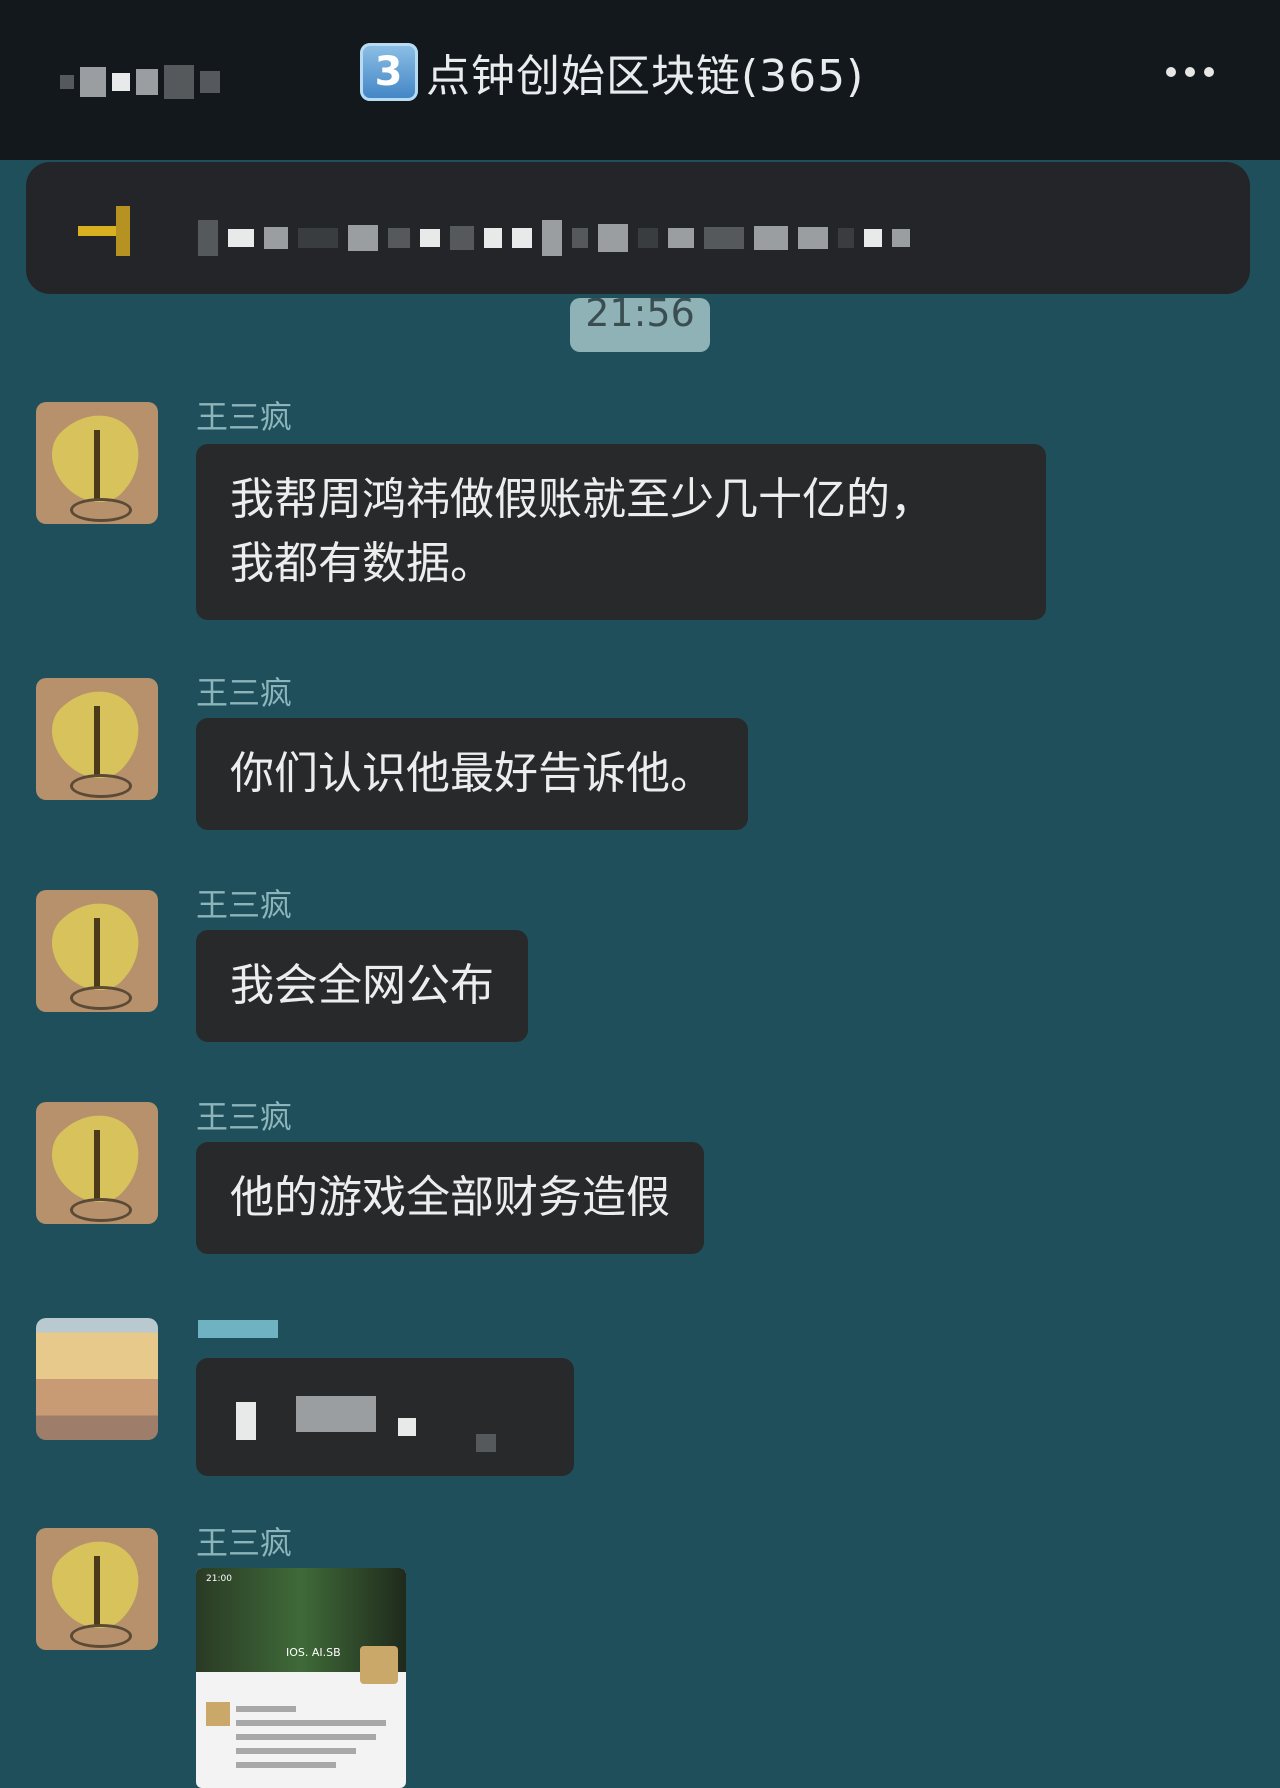 Image resolution: width=1280 pixels, height=1788 pixels. I want to click on back-button-blurred, so click(157, 82).